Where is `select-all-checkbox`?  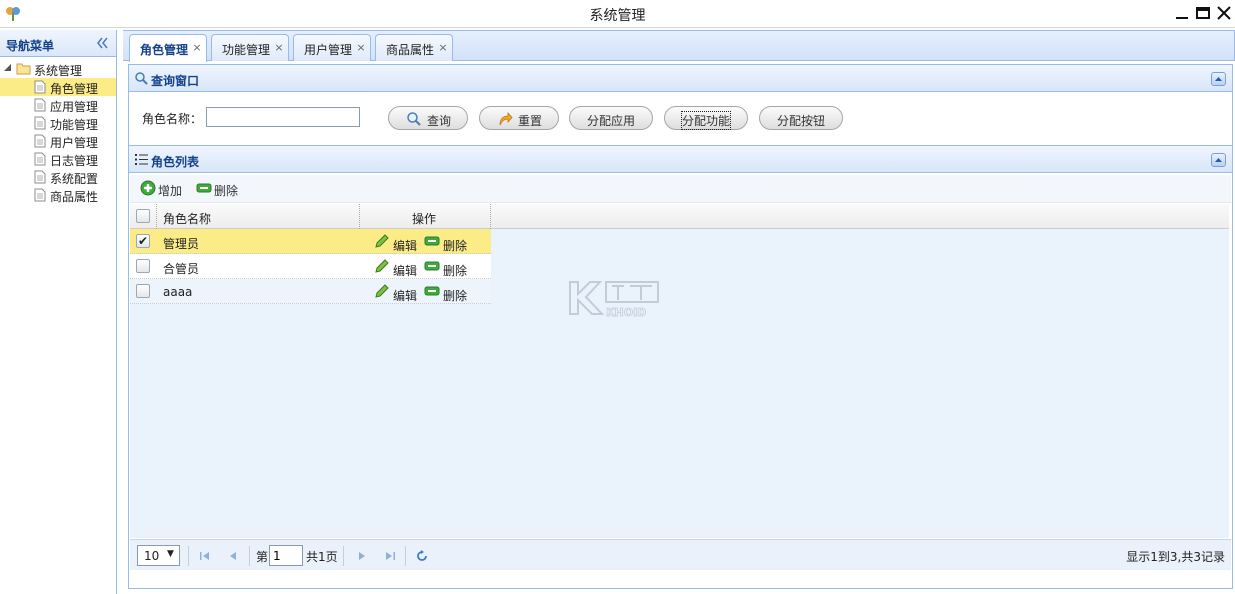
select-all-checkbox is located at coordinates (143, 216).